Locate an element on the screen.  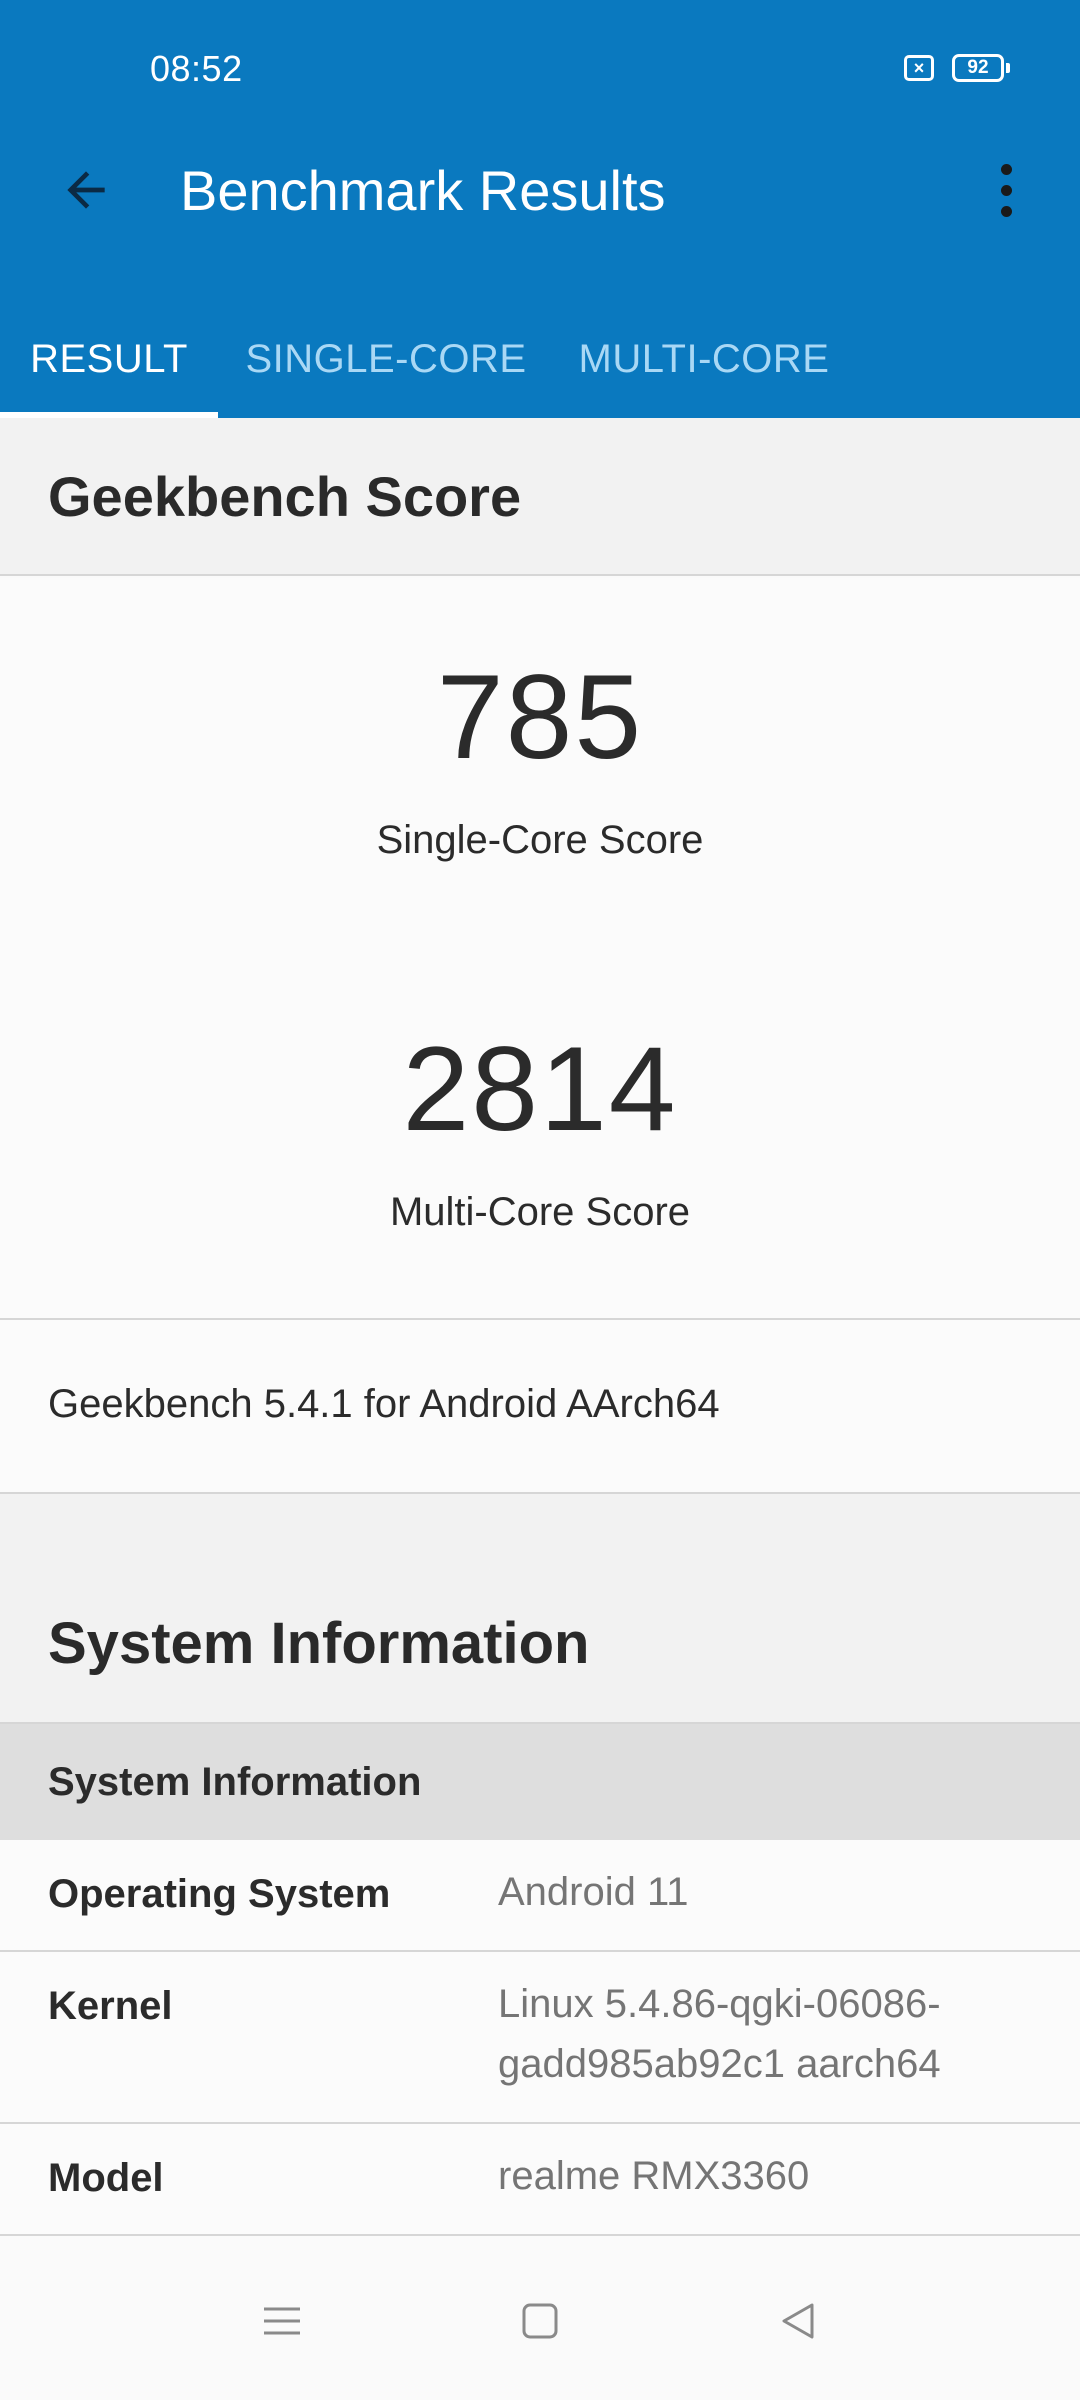
more-options-button is located at coordinates (1006, 190).